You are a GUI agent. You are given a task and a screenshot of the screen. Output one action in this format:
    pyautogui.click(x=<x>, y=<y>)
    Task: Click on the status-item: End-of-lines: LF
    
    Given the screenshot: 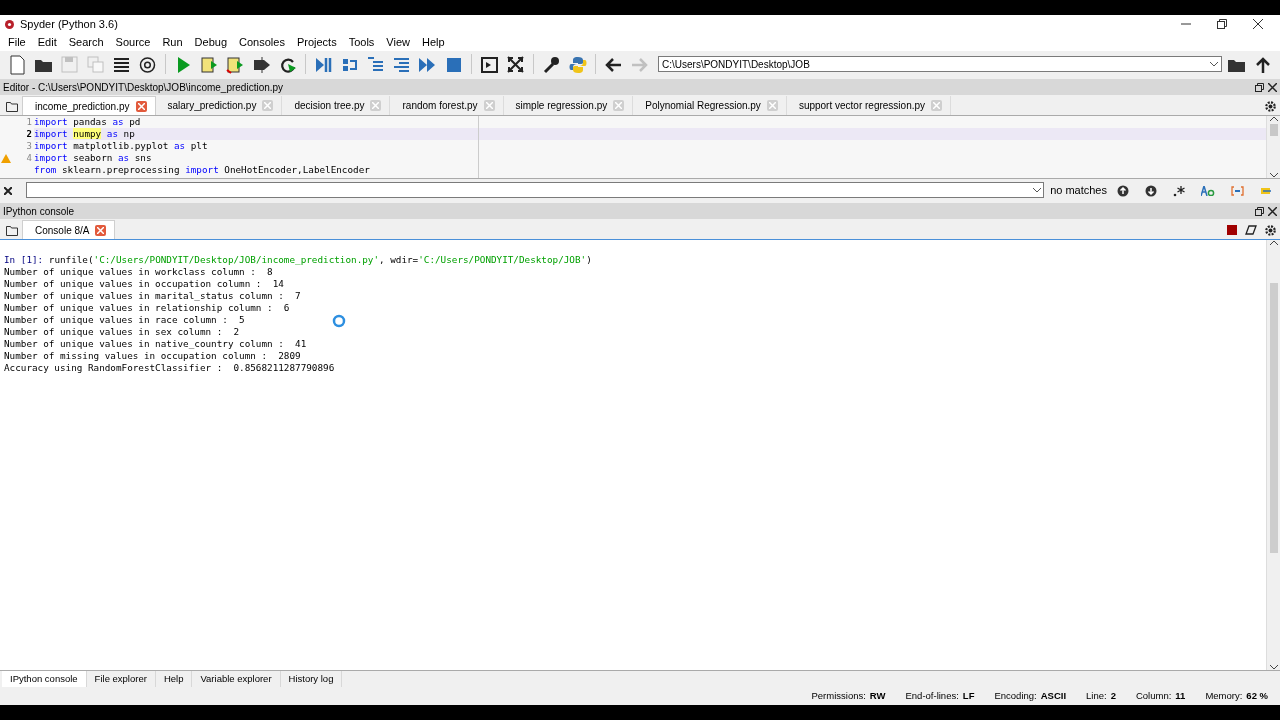 What is the action you would take?
    pyautogui.click(x=940, y=696)
    